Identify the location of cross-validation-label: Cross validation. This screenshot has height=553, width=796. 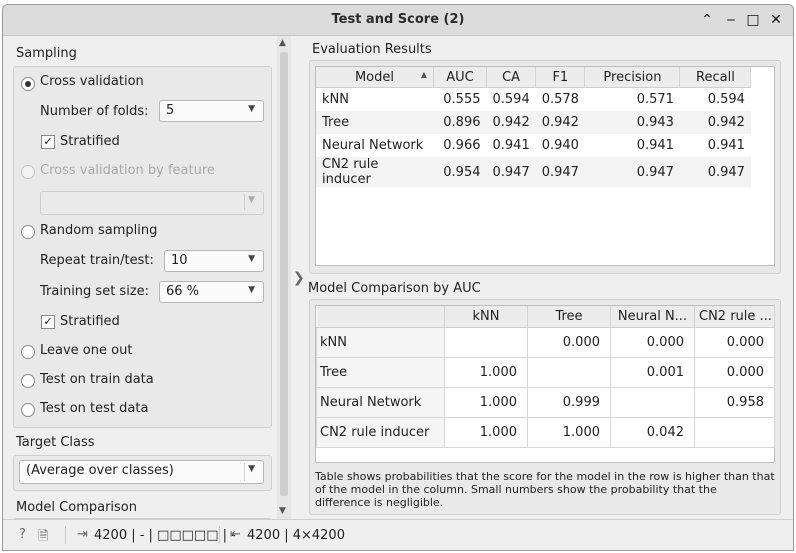
(92, 81).